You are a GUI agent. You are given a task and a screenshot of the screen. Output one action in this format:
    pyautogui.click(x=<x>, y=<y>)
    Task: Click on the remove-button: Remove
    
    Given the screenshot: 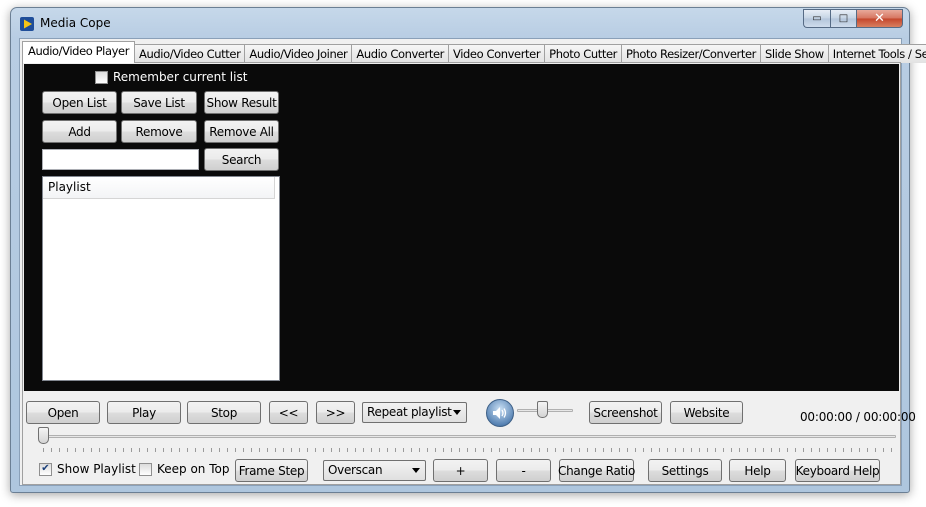 What is the action you would take?
    pyautogui.click(x=159, y=131)
    